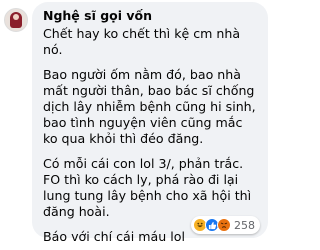 This screenshot has height=250, width=320. Describe the element at coordinates (150, 16) in the screenshot. I see `author-name: Nghệ sĩ gọi vốn` at that location.